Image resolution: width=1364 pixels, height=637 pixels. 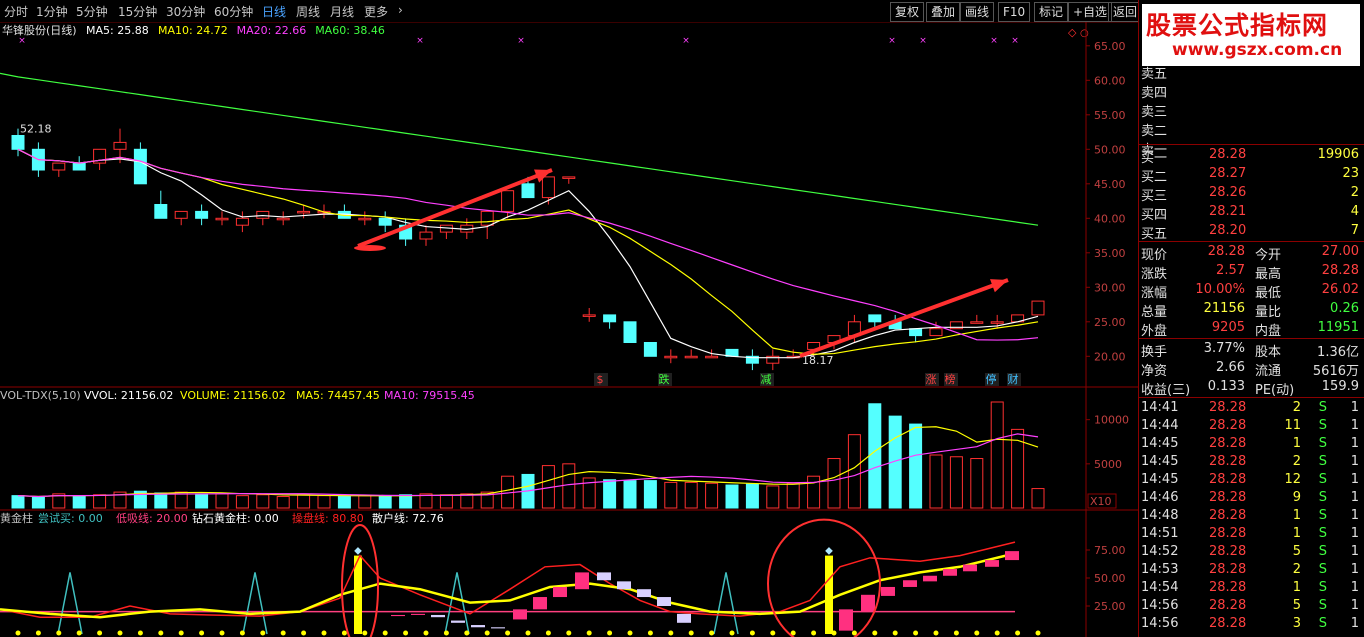 I want to click on period-tab-6: 日线, so click(x=274, y=11).